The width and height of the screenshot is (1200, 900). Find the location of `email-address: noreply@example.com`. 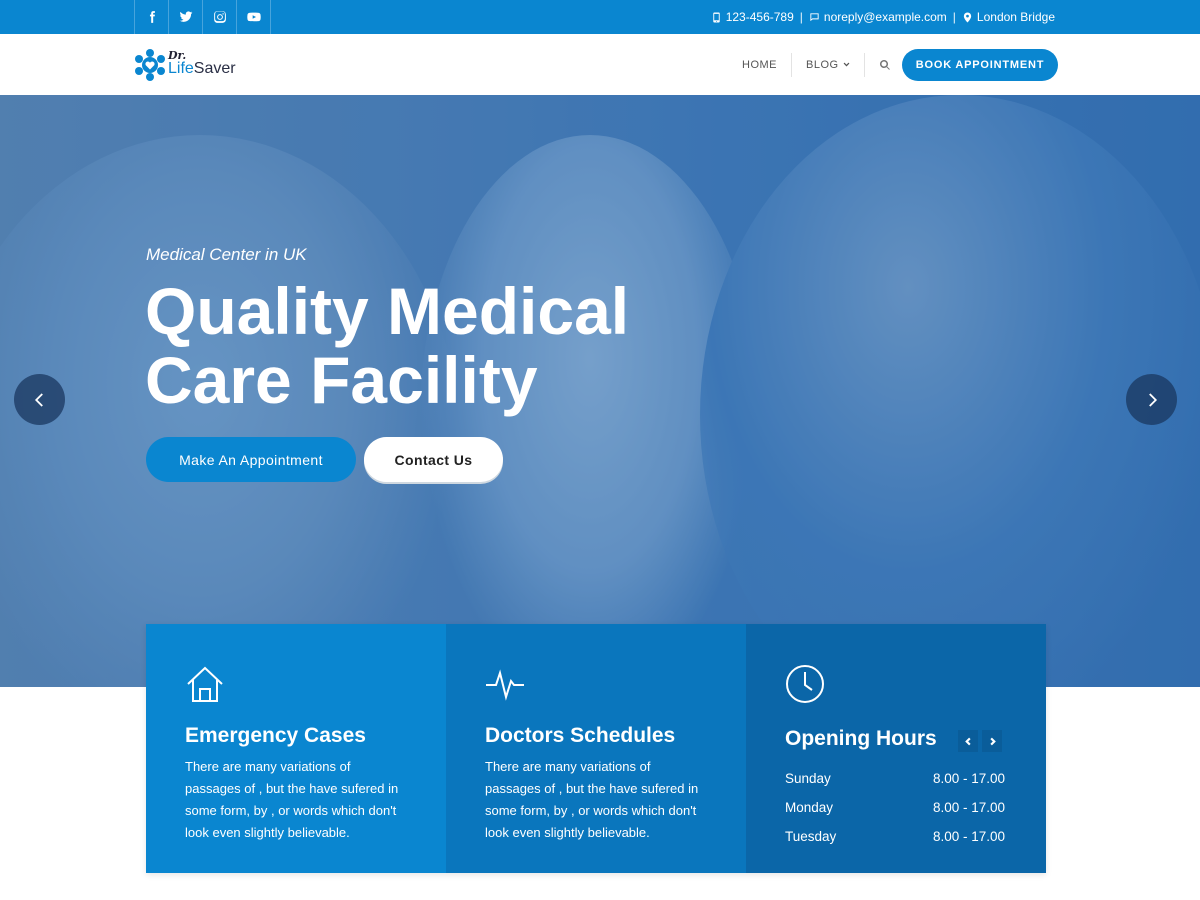

email-address: noreply@example.com is located at coordinates (885, 17).